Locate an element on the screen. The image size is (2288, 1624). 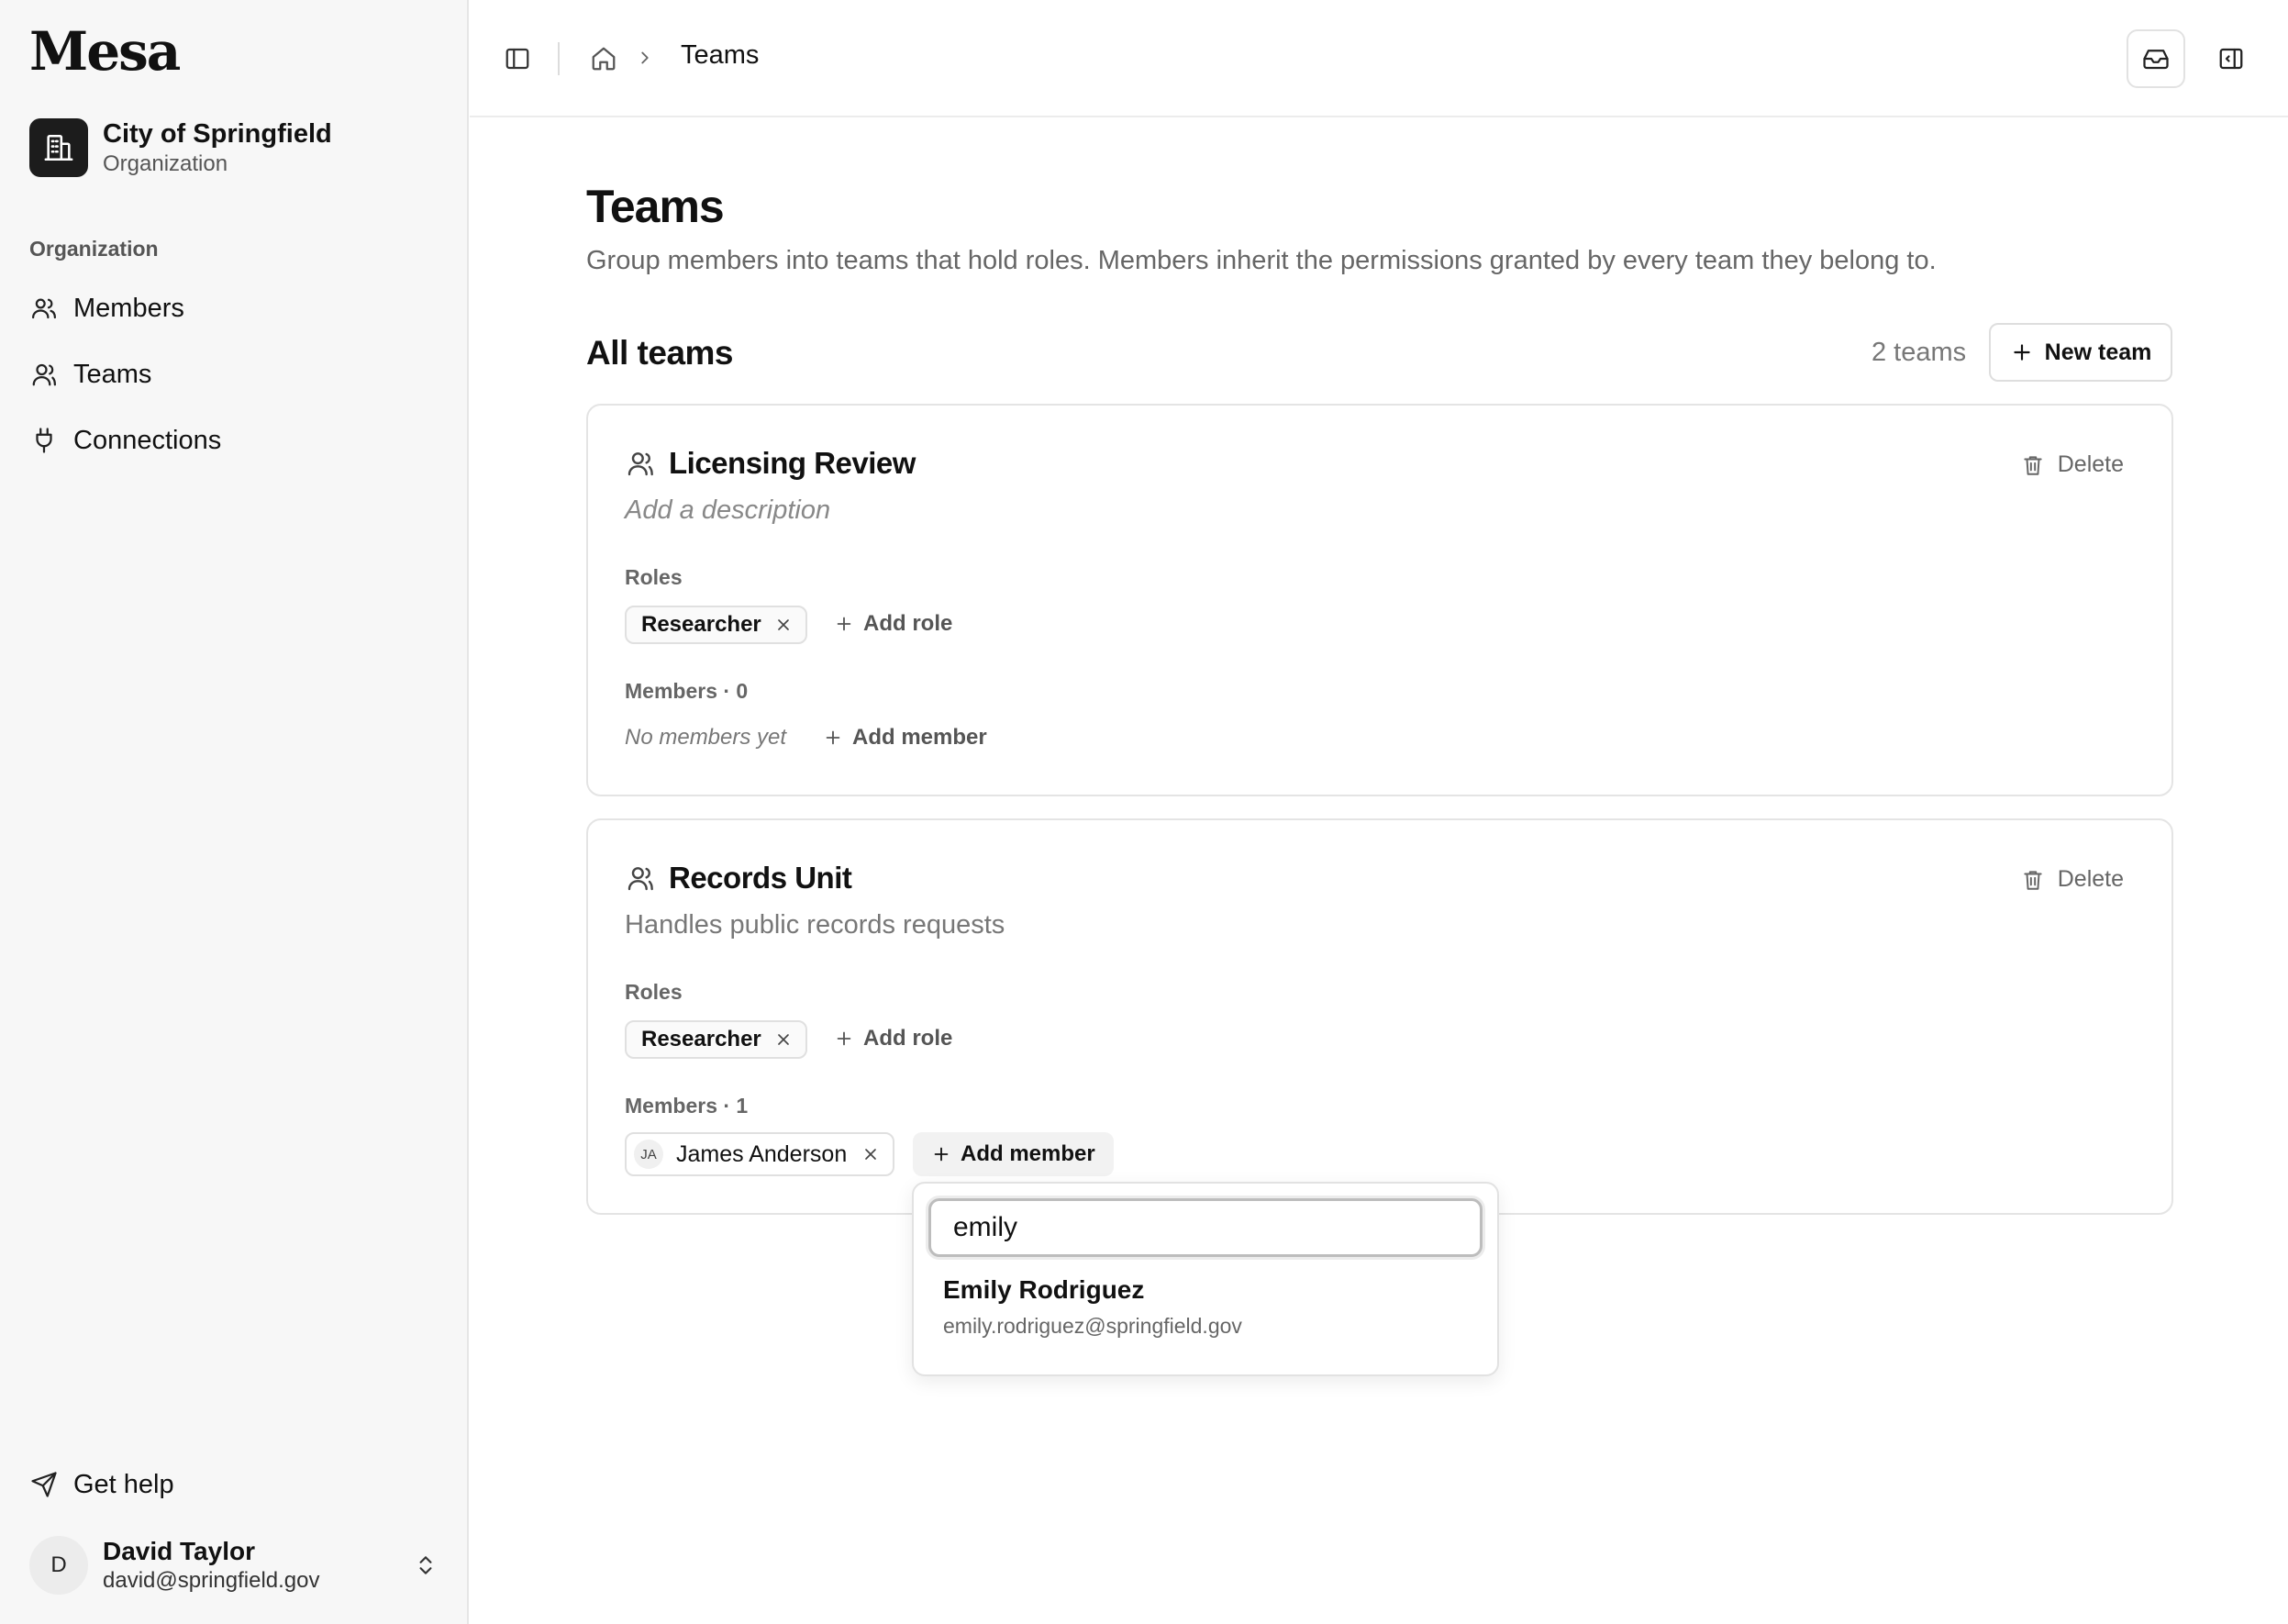
sidebar-item-connections: Connections is located at coordinates (235, 440).